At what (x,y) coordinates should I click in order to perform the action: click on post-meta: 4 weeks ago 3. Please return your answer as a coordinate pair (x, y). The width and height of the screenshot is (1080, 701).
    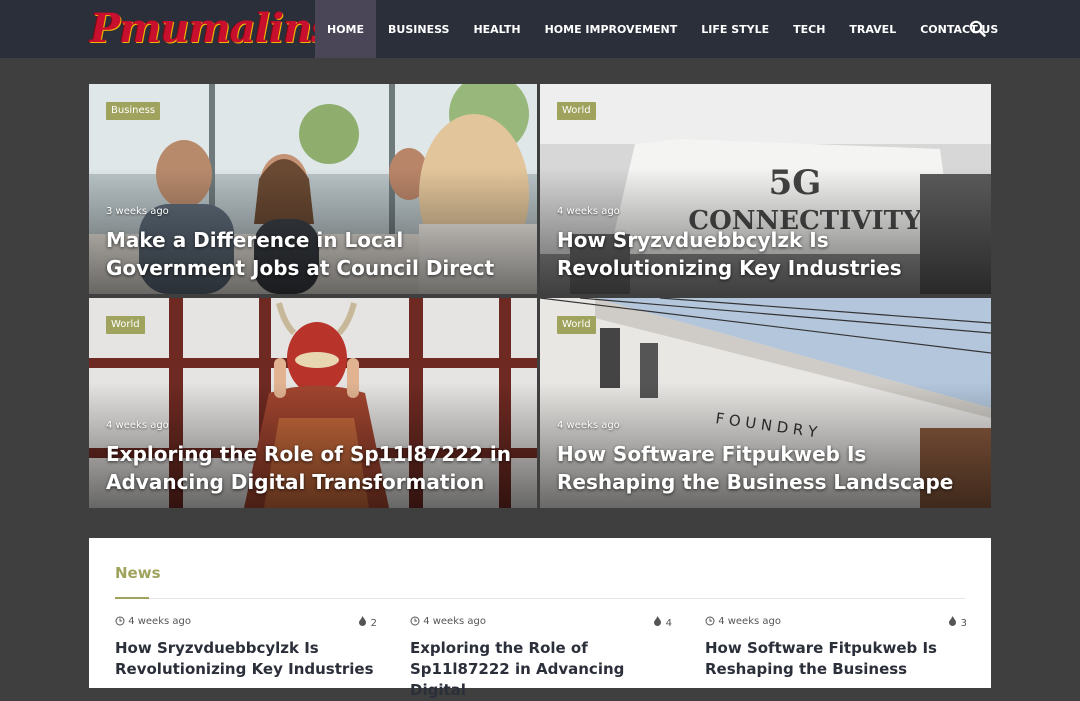
    Looking at the image, I should click on (836, 624).